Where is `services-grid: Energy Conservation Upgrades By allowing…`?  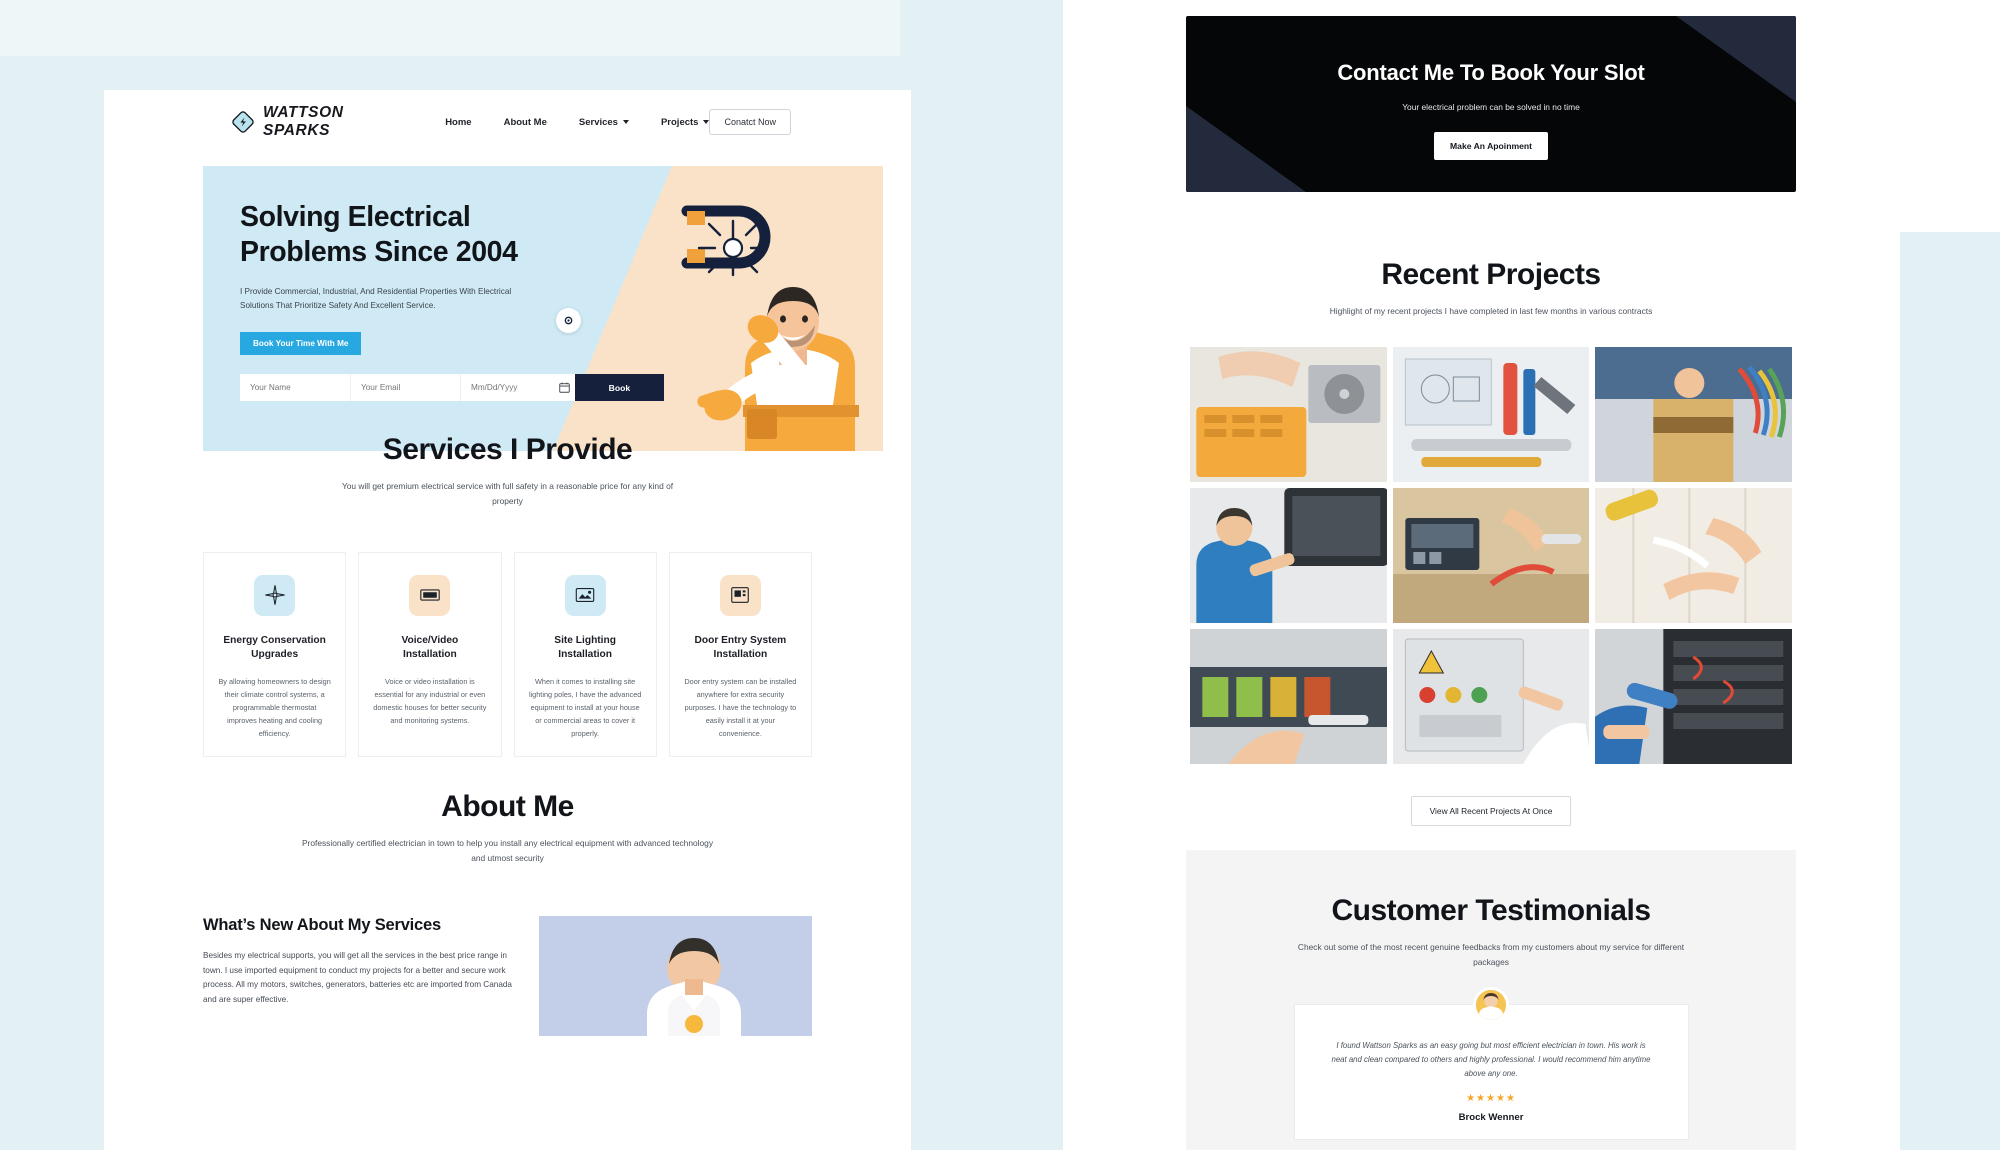 services-grid: Energy Conservation Upgrades By allowing… is located at coordinates (507, 654).